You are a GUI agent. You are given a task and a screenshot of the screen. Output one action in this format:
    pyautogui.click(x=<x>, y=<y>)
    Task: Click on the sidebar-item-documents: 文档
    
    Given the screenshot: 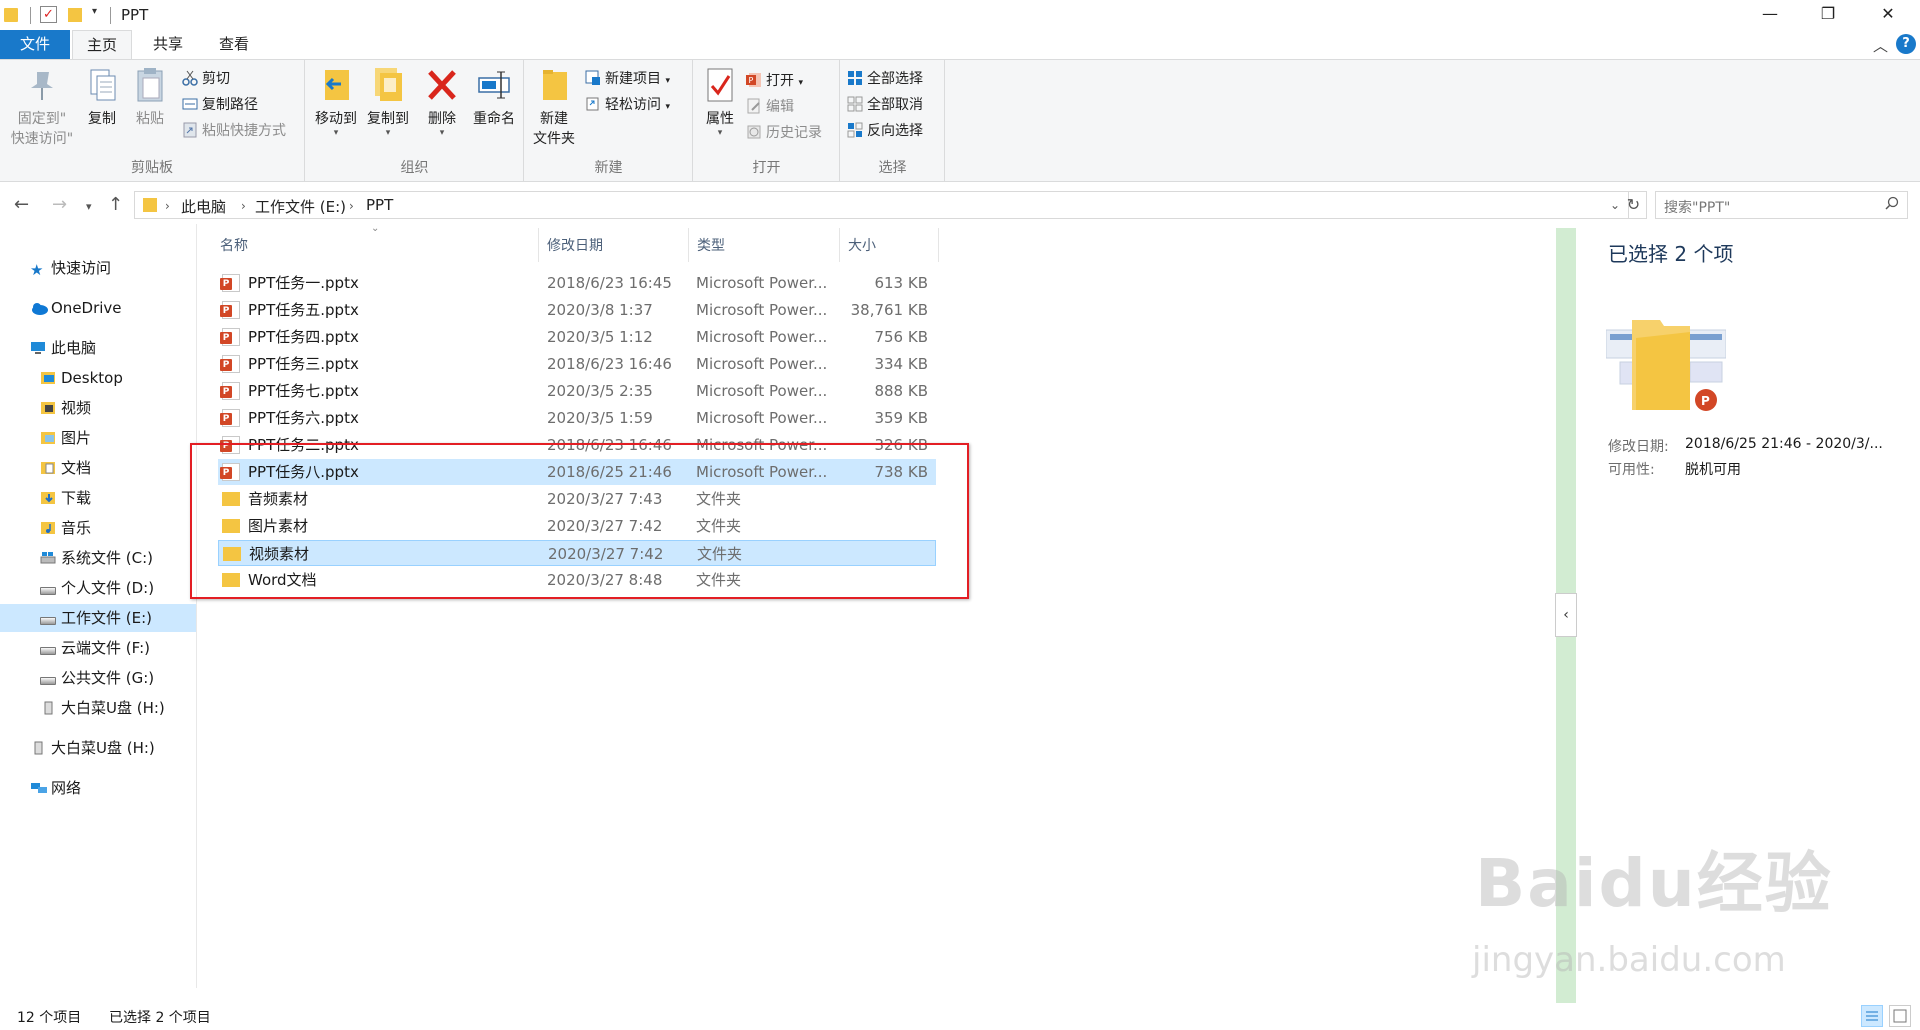 What is the action you would take?
    pyautogui.click(x=65, y=468)
    